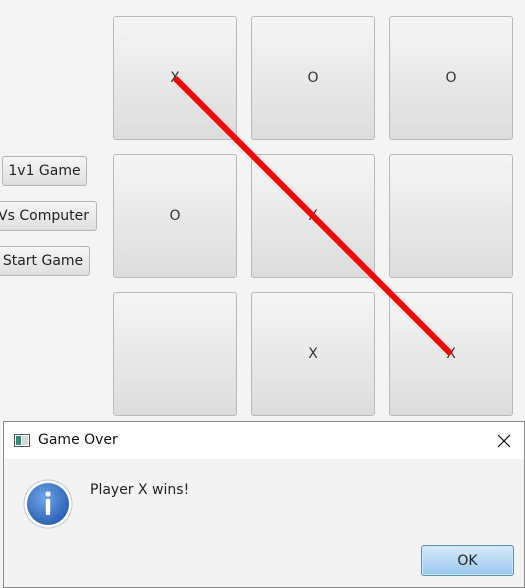 The width and height of the screenshot is (525, 588). I want to click on info-icon, so click(48, 504).